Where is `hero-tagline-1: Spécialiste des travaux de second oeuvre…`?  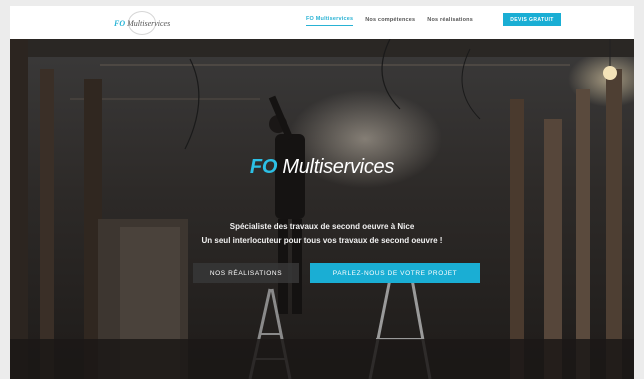 hero-tagline-1: Spécialiste des travaux de second oeuvre… is located at coordinates (322, 226).